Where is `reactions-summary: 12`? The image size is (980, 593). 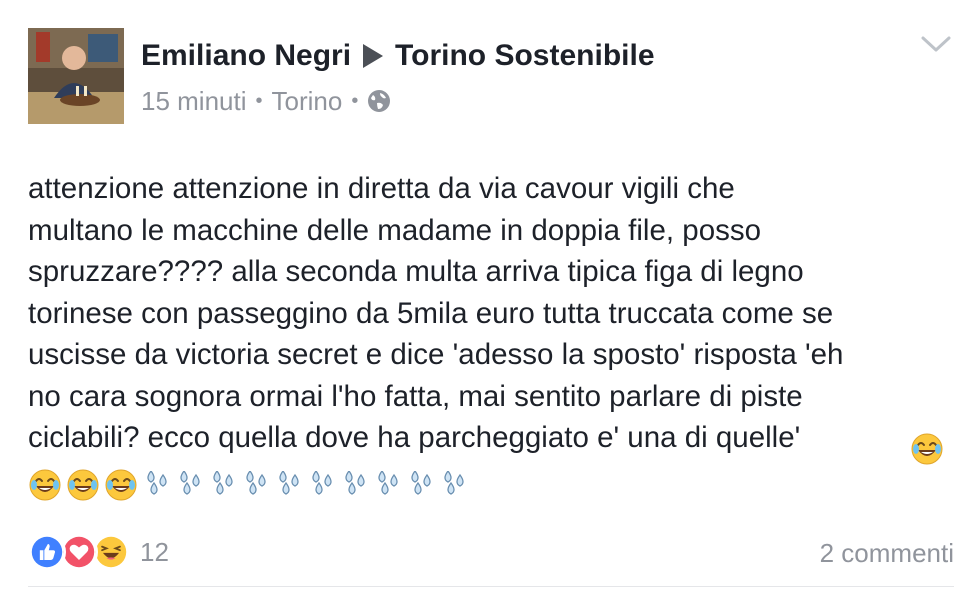
reactions-summary: 12 is located at coordinates (98, 552).